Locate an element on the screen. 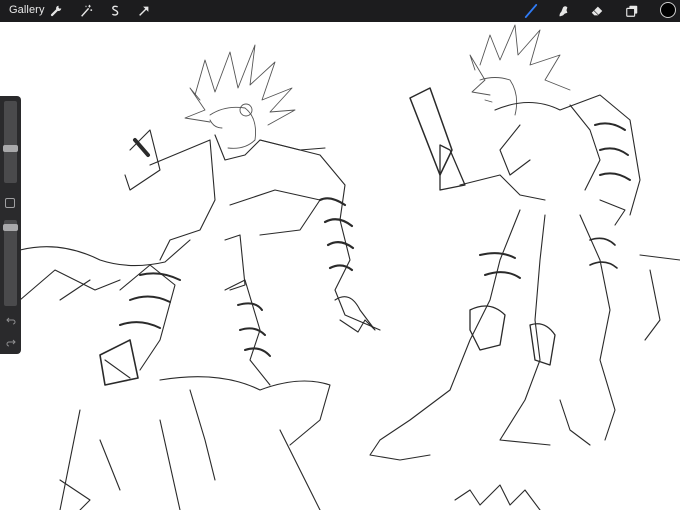 The width and height of the screenshot is (680, 510). redo-icon is located at coordinates (10, 342).